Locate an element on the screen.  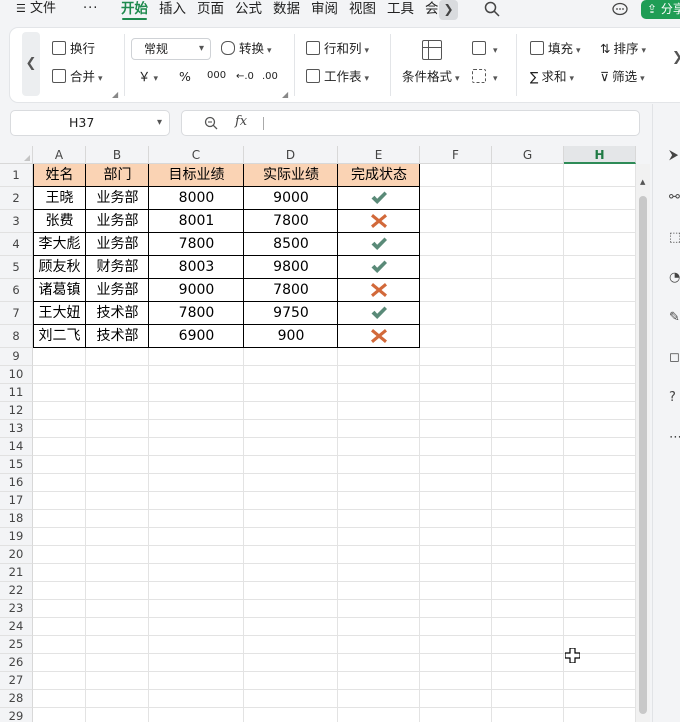
row-header: 11 is located at coordinates (16, 393).